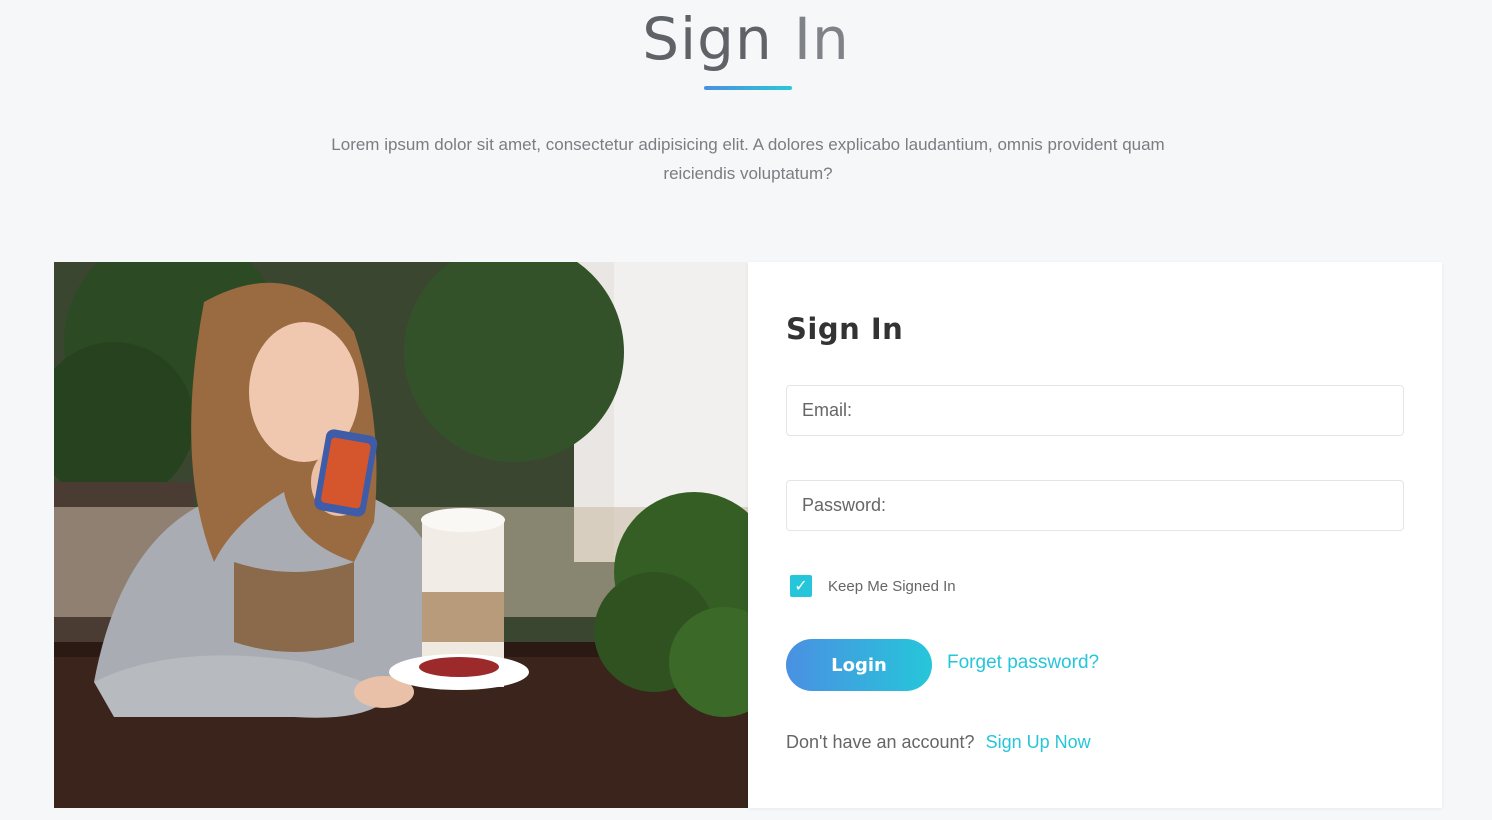 Image resolution: width=1492 pixels, height=820 pixels. What do you see at coordinates (859, 665) in the screenshot?
I see `login-button: Login` at bounding box center [859, 665].